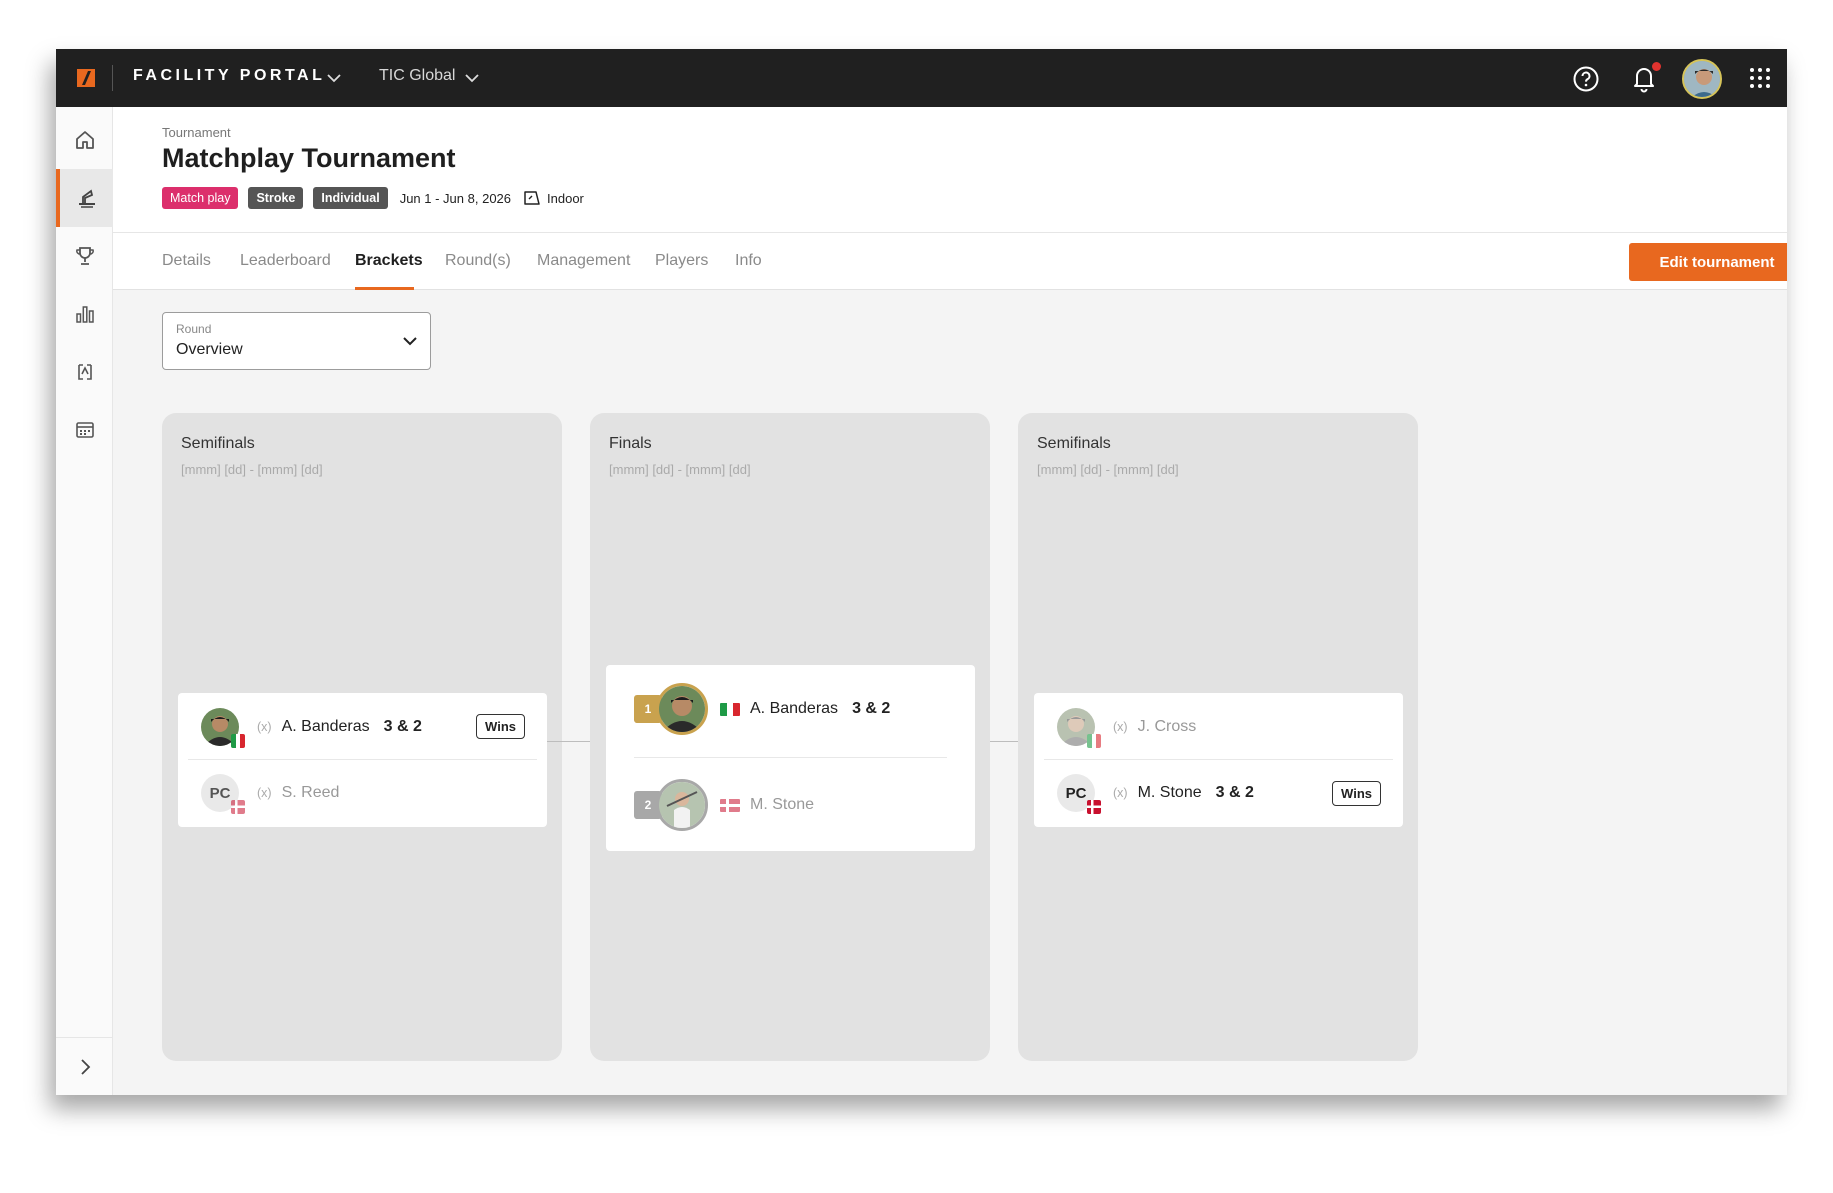 The width and height of the screenshot is (1833, 1193). I want to click on trophy-icon, so click(84, 256).